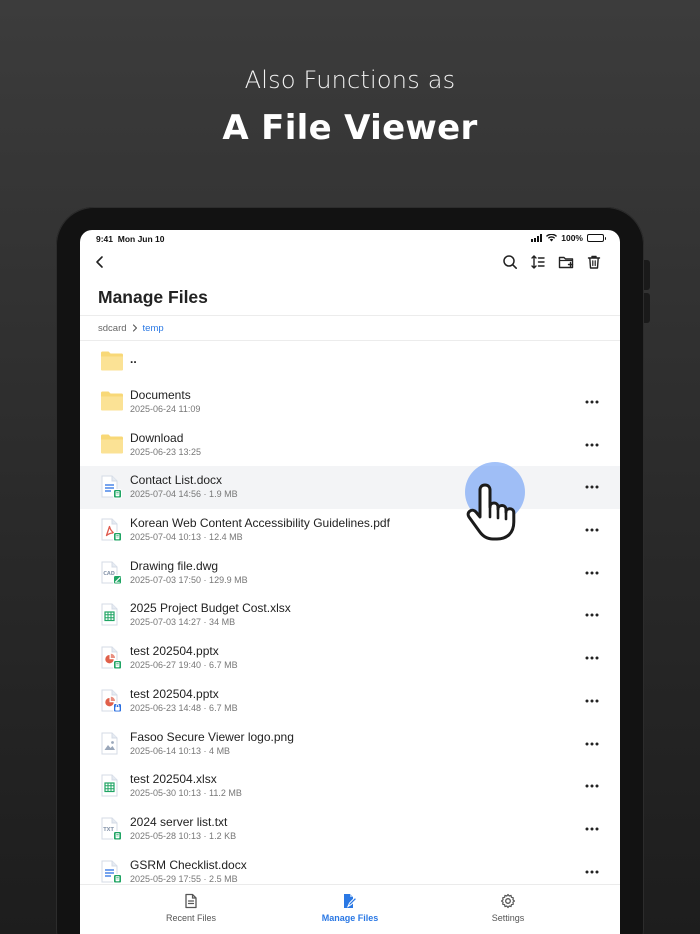 The width and height of the screenshot is (700, 934). What do you see at coordinates (552, 238) in the screenshot?
I see `wifi-icon` at bounding box center [552, 238].